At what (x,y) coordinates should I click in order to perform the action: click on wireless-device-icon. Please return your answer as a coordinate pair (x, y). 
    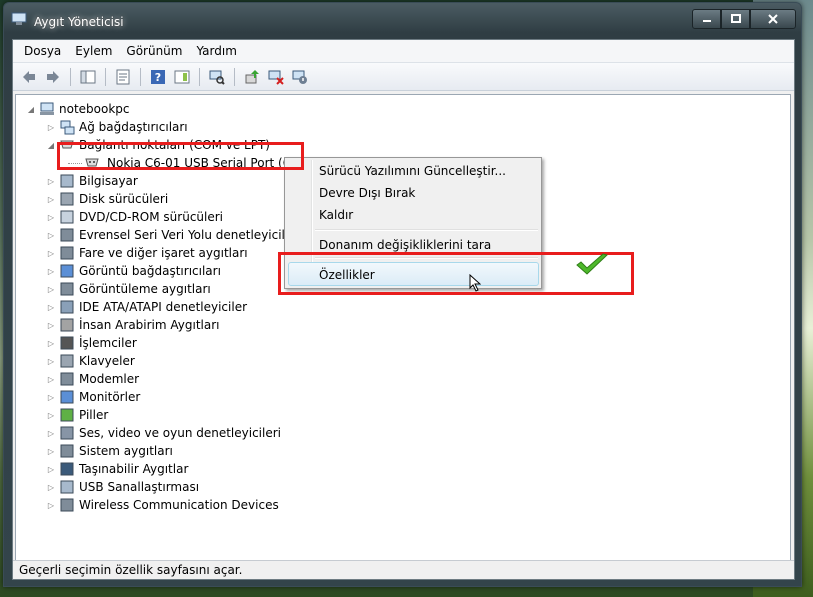
    Looking at the image, I should click on (67, 505).